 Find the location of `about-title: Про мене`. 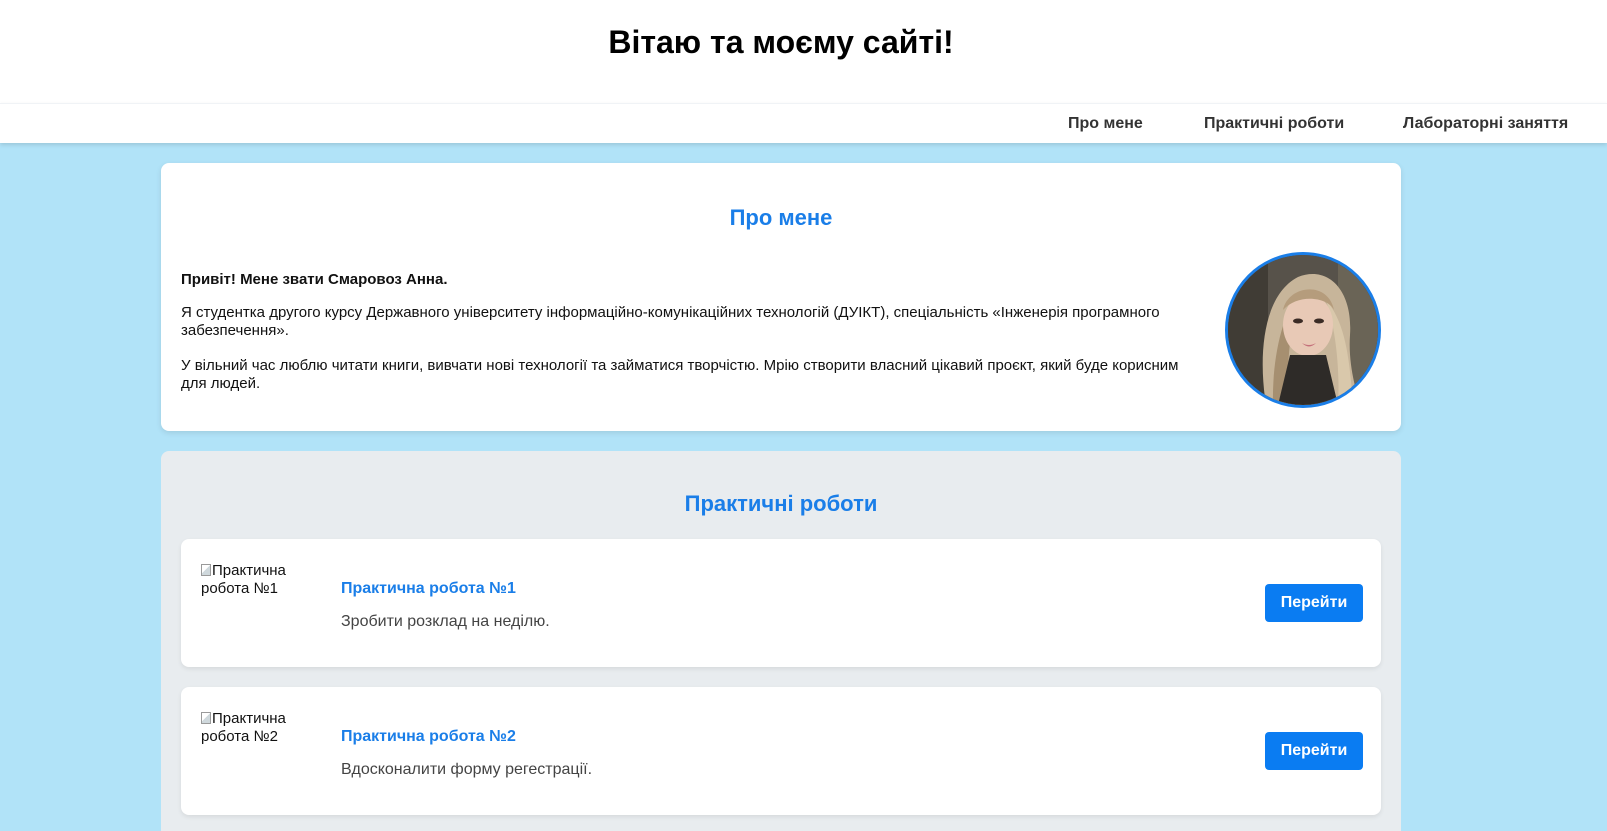

about-title: Про мене is located at coordinates (781, 217).